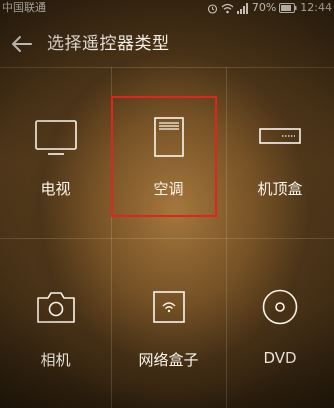 The width and height of the screenshot is (334, 408). I want to click on set-top-box-icon, so click(280, 136).